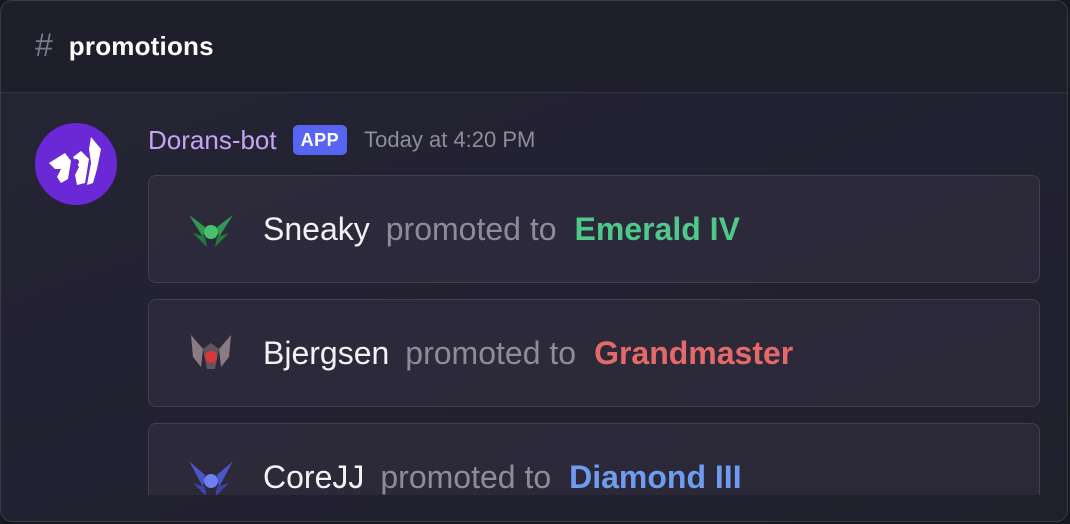  What do you see at coordinates (141, 46) in the screenshot?
I see `channel-name: promotions` at bounding box center [141, 46].